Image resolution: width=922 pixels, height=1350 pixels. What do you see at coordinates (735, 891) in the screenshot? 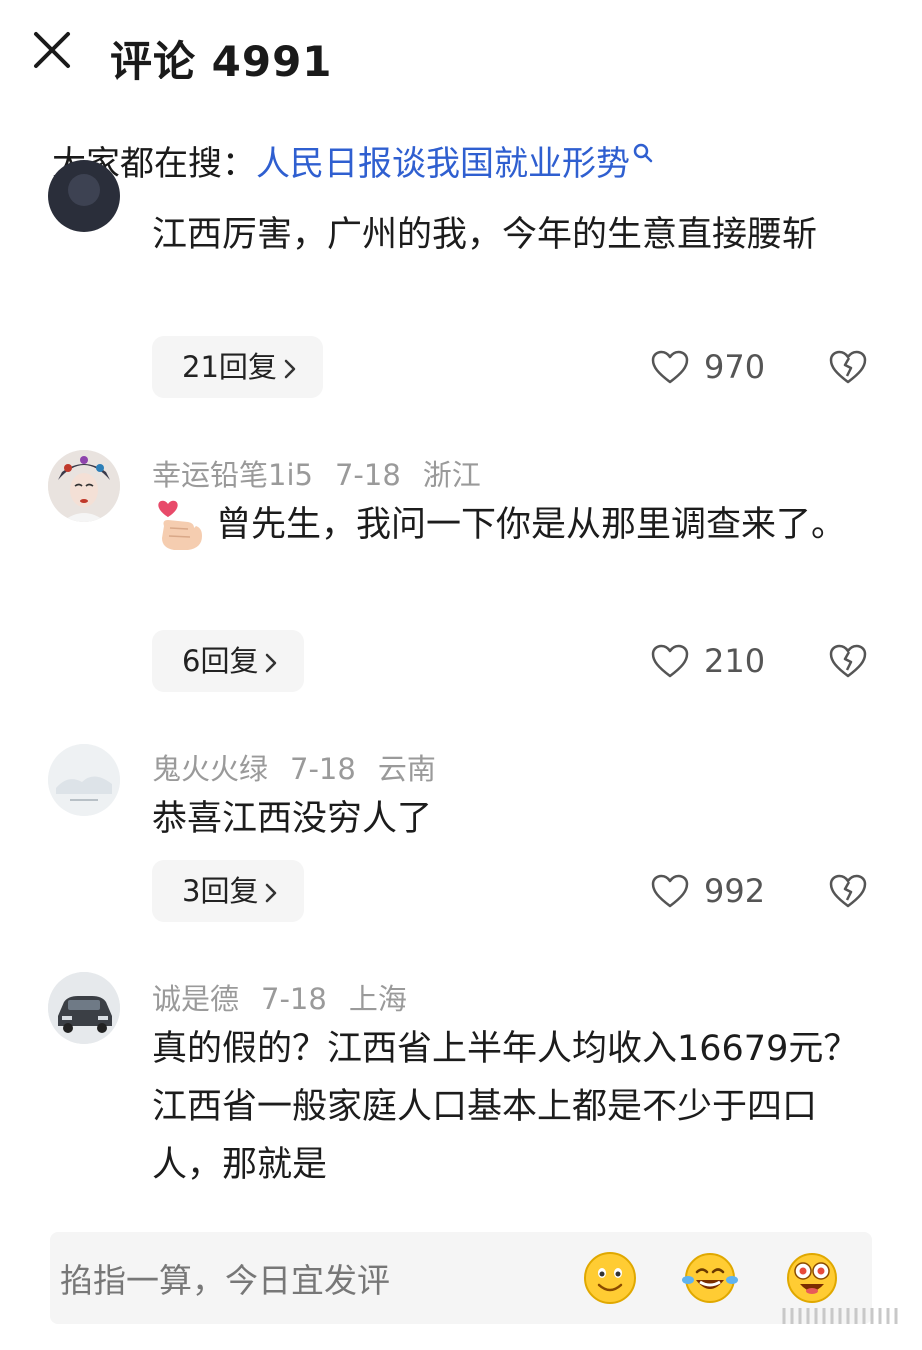
I see `like-count: 992` at bounding box center [735, 891].